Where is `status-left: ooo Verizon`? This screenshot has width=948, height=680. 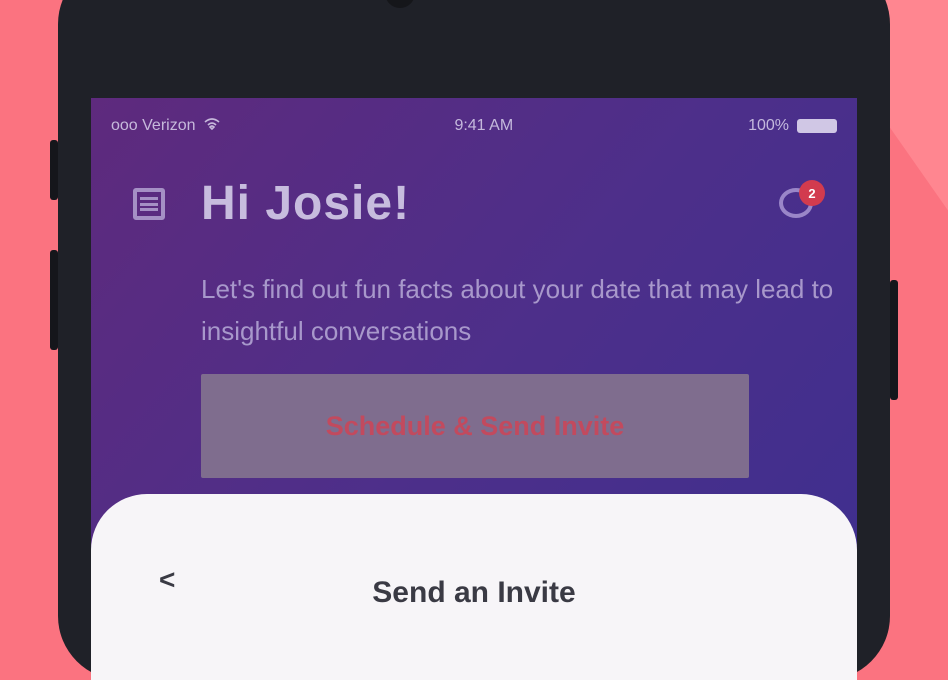 status-left: ooo Verizon is located at coordinates (165, 126).